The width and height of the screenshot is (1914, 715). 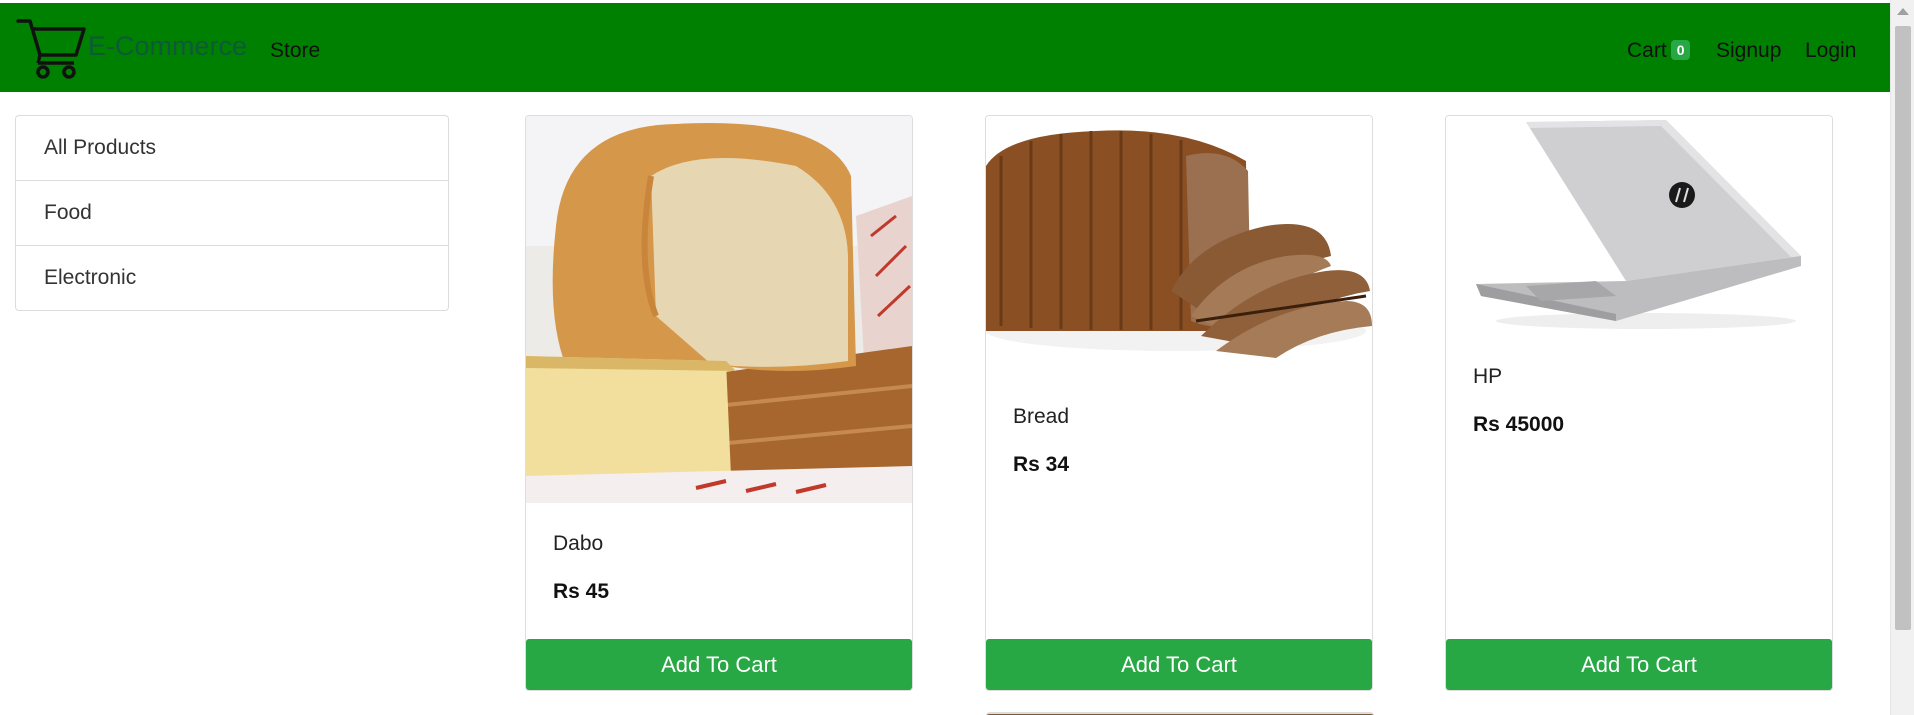 I want to click on brand-name: E-Commerce, so click(x=168, y=45).